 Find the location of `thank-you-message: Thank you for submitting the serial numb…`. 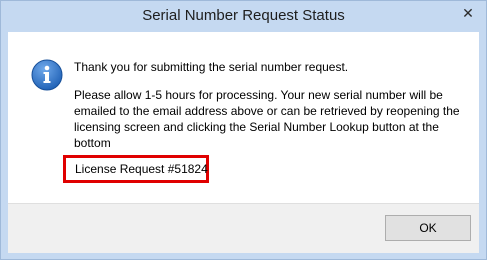

thank-you-message: Thank you for submitting the serial numb… is located at coordinates (211, 67).